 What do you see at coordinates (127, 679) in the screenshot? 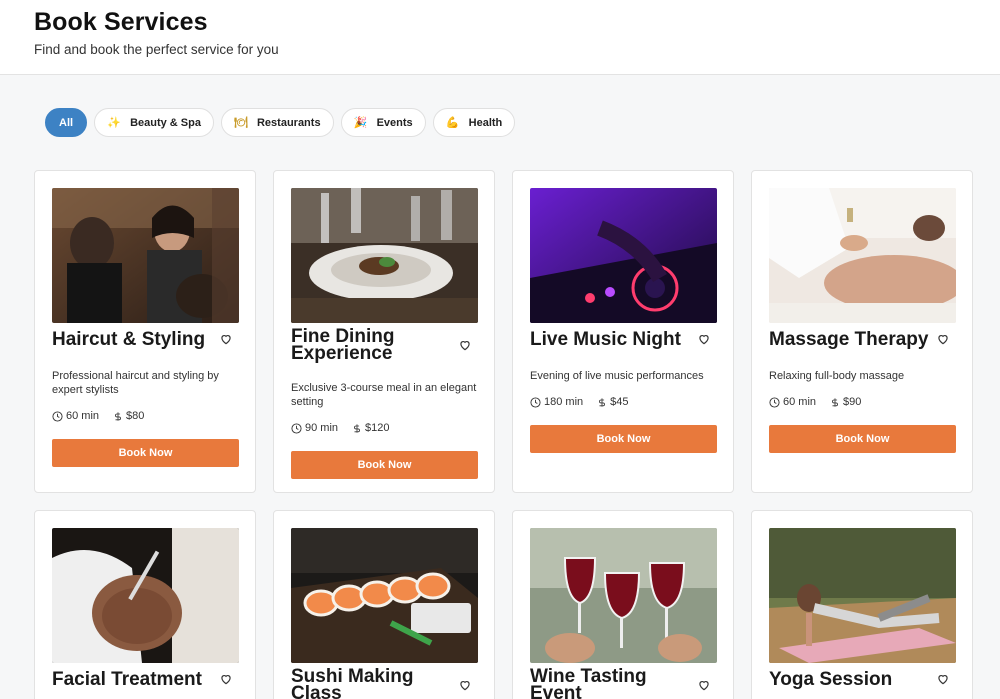
I see `service-title: Facial Treatment` at bounding box center [127, 679].